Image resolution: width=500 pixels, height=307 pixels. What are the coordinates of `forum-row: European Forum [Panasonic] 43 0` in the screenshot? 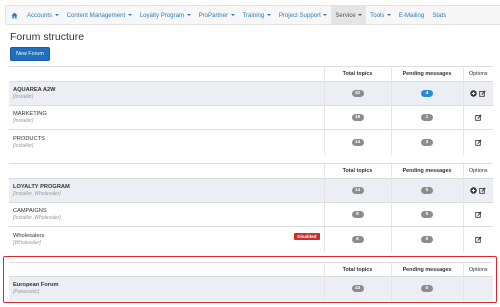 It's located at (251, 288).